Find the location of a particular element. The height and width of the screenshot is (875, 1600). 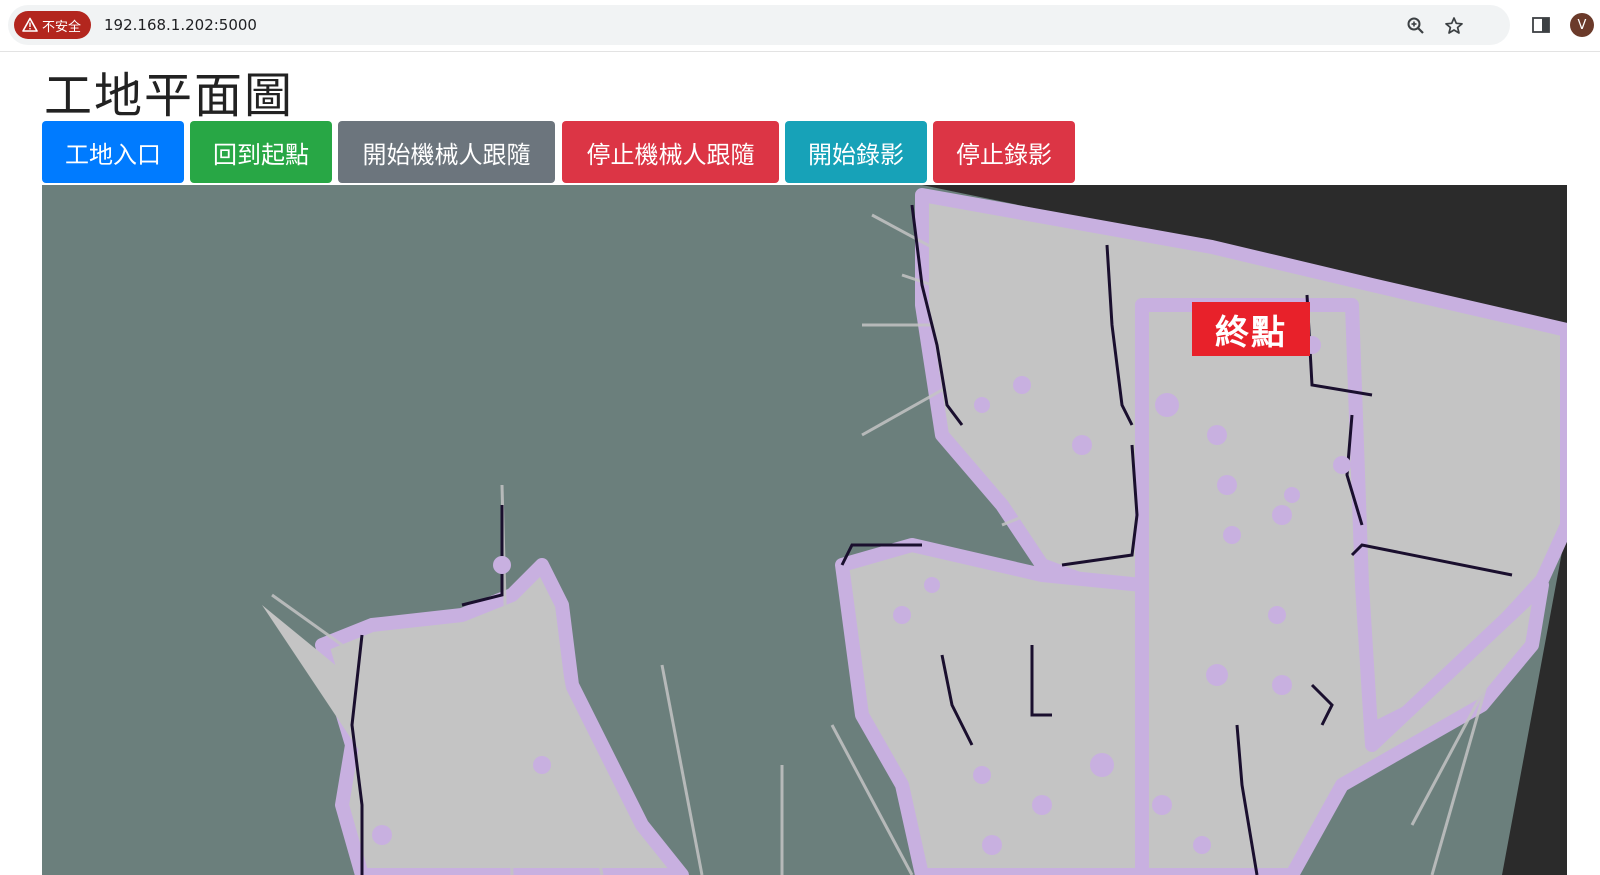

security-indicator: 不安全 is located at coordinates (53, 25).